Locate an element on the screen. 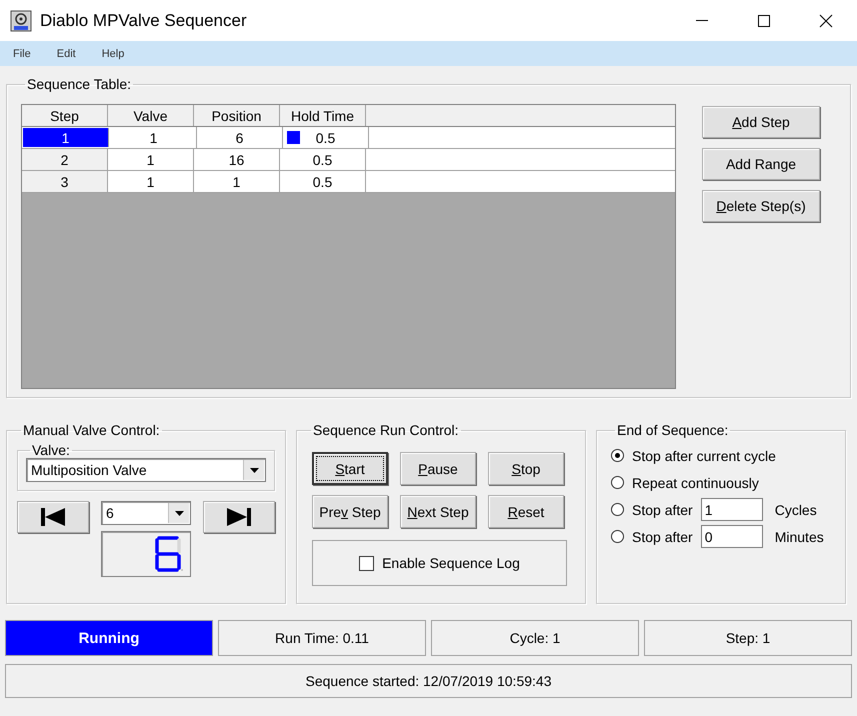  maximize-icon is located at coordinates (764, 20).